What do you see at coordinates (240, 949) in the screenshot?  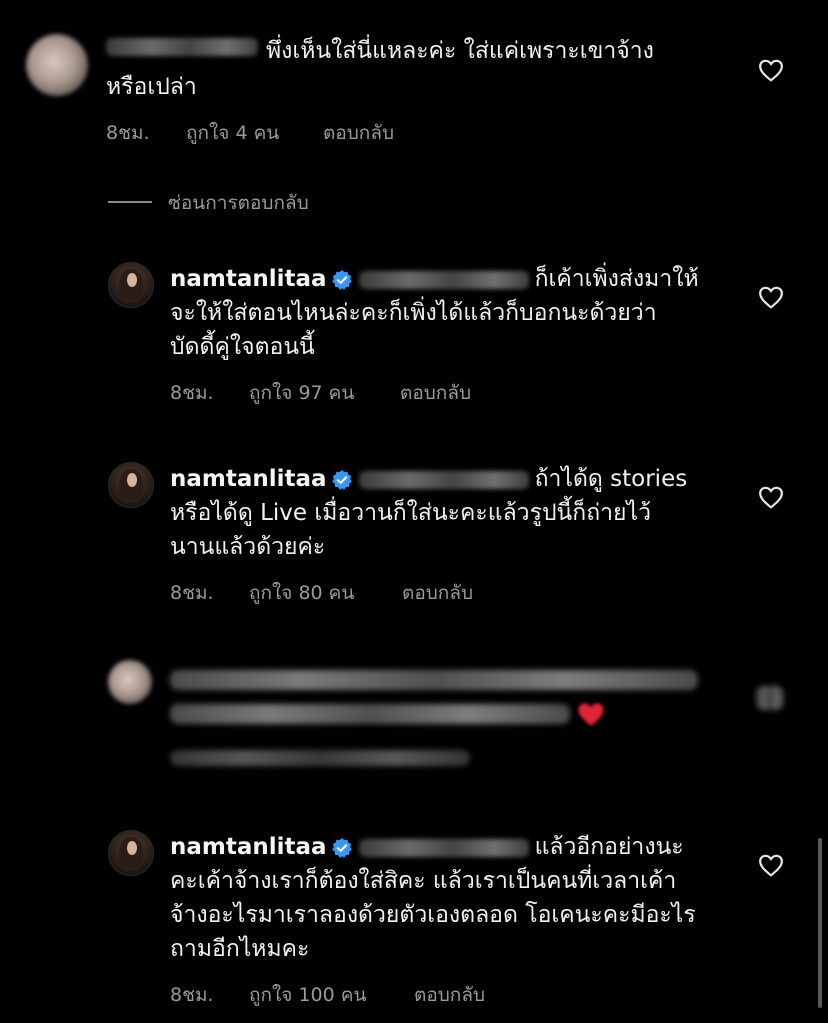 I see `reply-text-line4: ถามอีกไหมคะ` at bounding box center [240, 949].